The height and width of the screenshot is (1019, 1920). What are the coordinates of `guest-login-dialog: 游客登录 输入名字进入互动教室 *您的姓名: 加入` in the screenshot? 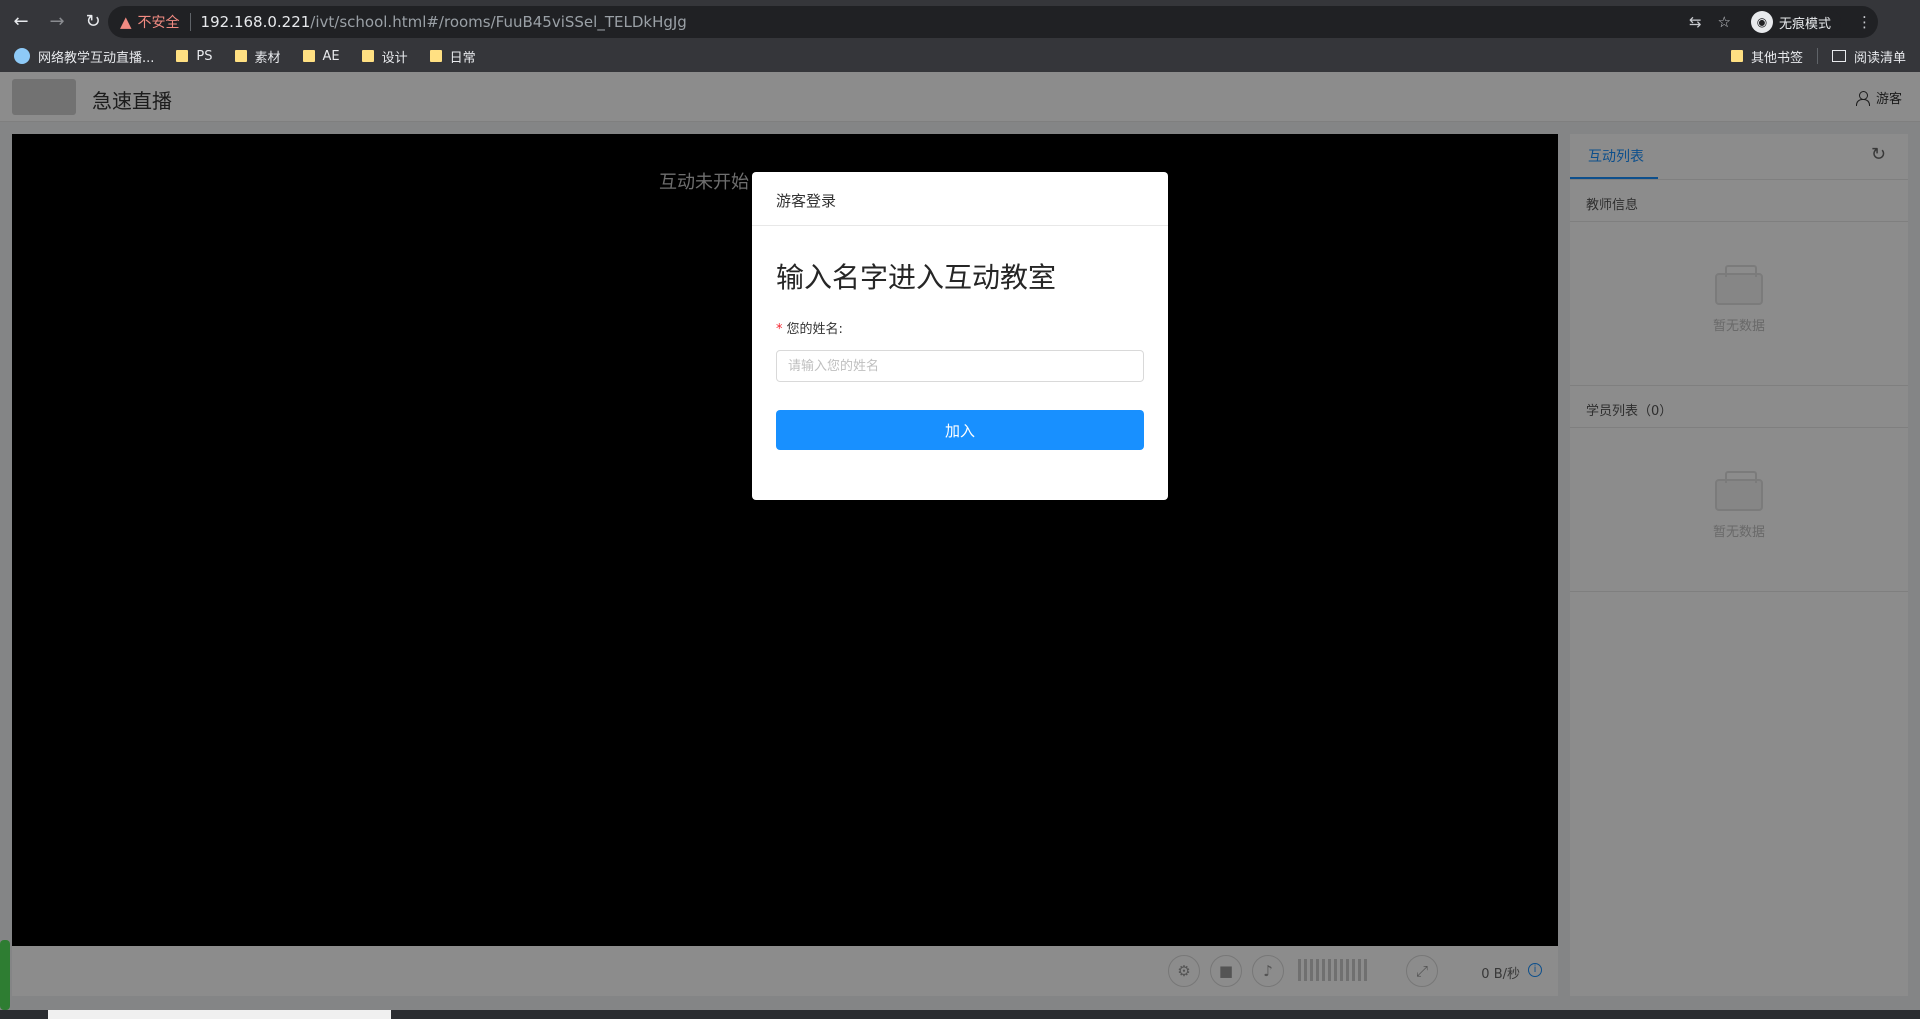 It's located at (960, 336).